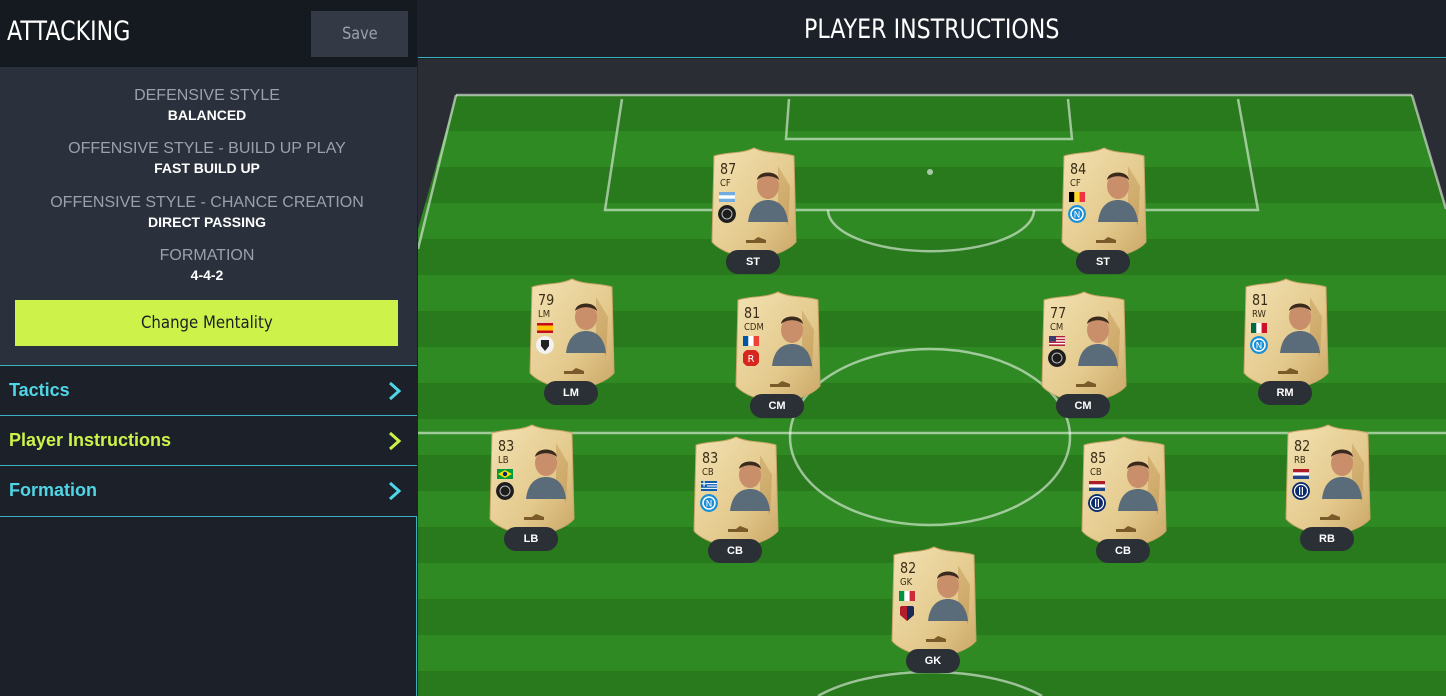  Describe the element at coordinates (208, 491) in the screenshot. I see `nav-item-formation: Formation` at that location.